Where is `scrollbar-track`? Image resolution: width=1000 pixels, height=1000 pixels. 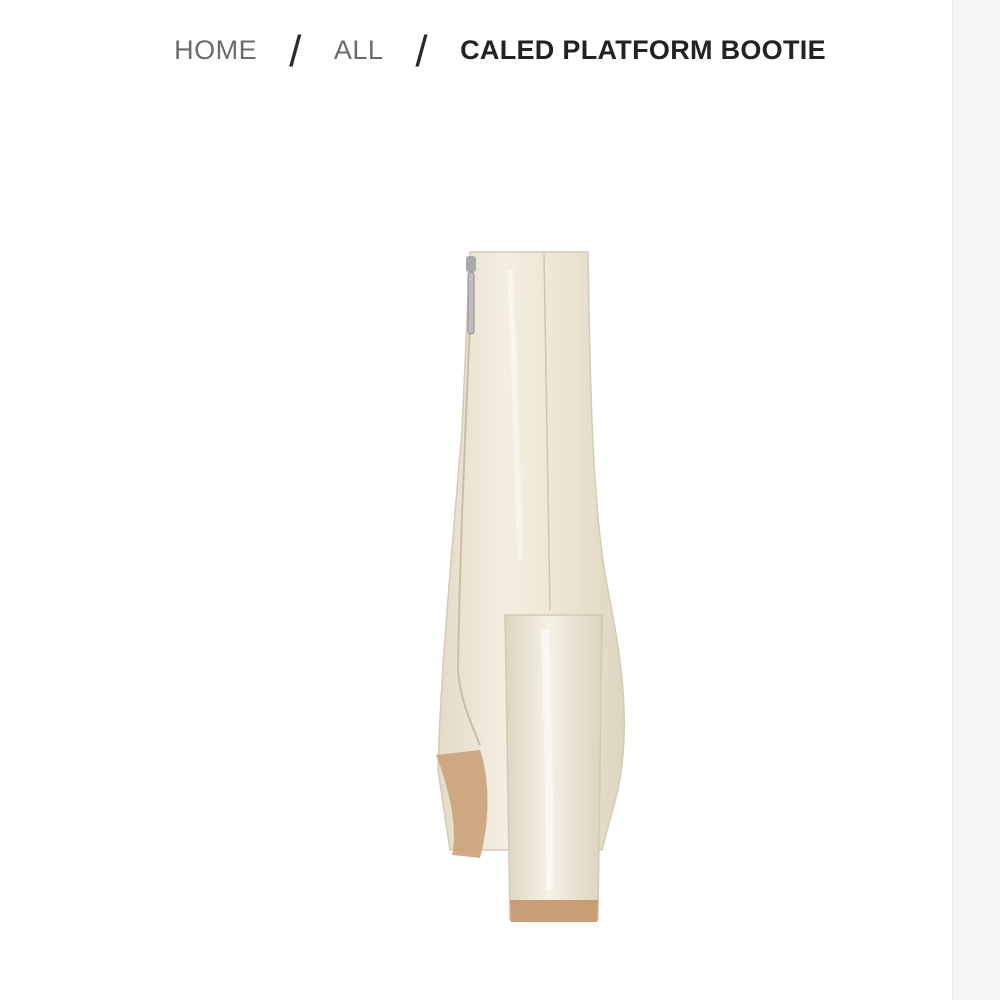 scrollbar-track is located at coordinates (976, 500).